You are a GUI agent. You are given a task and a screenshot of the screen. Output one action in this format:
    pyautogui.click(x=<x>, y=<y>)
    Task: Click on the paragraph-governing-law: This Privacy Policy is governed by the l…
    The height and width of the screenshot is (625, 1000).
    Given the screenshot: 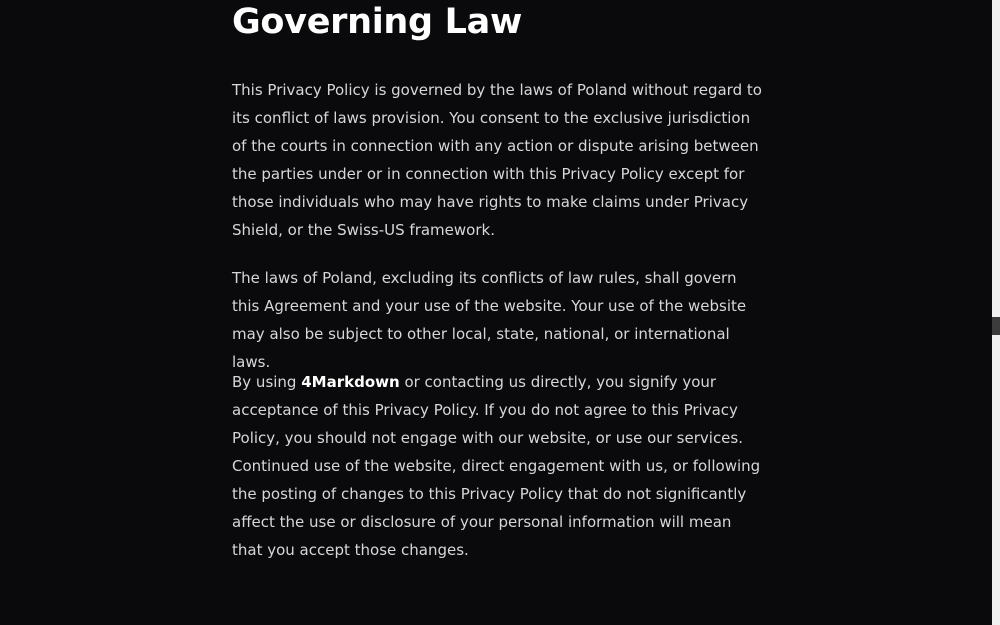 What is the action you would take?
    pyautogui.click(x=497, y=160)
    